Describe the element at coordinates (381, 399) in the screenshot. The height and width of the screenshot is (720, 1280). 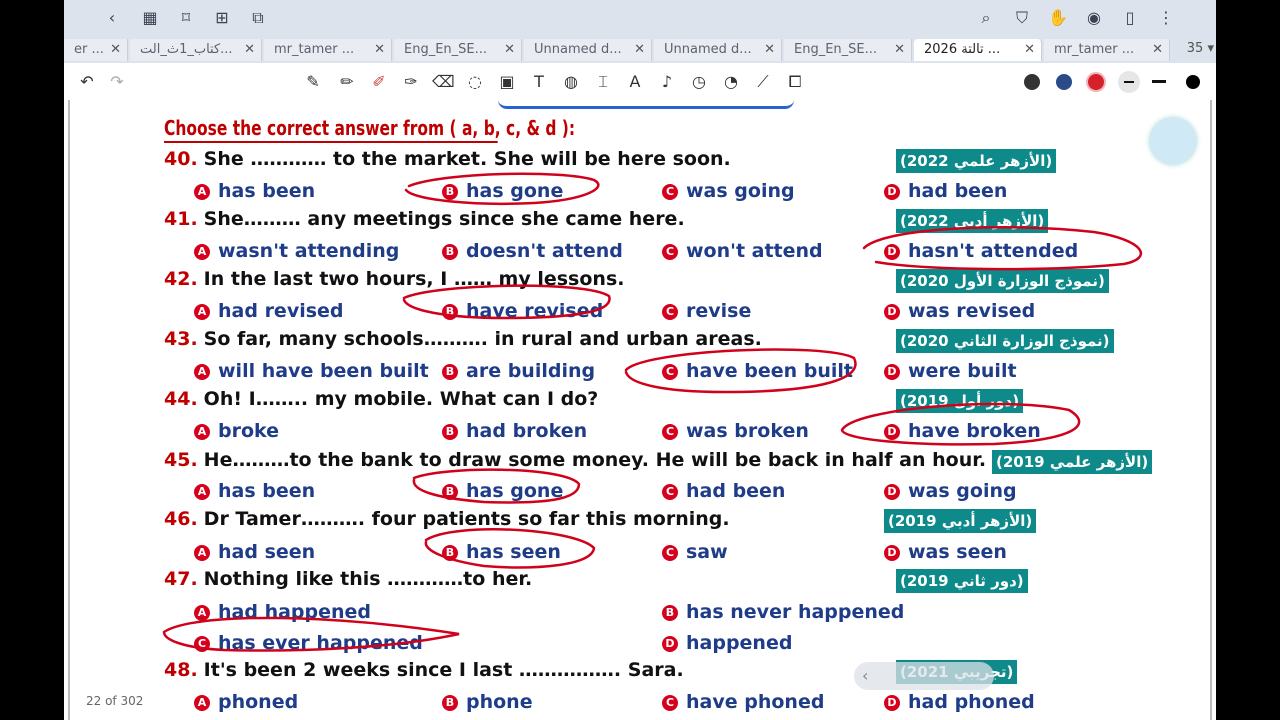
I see `question-44: 44. Oh! I…….. my mobile. What can I do?` at that location.